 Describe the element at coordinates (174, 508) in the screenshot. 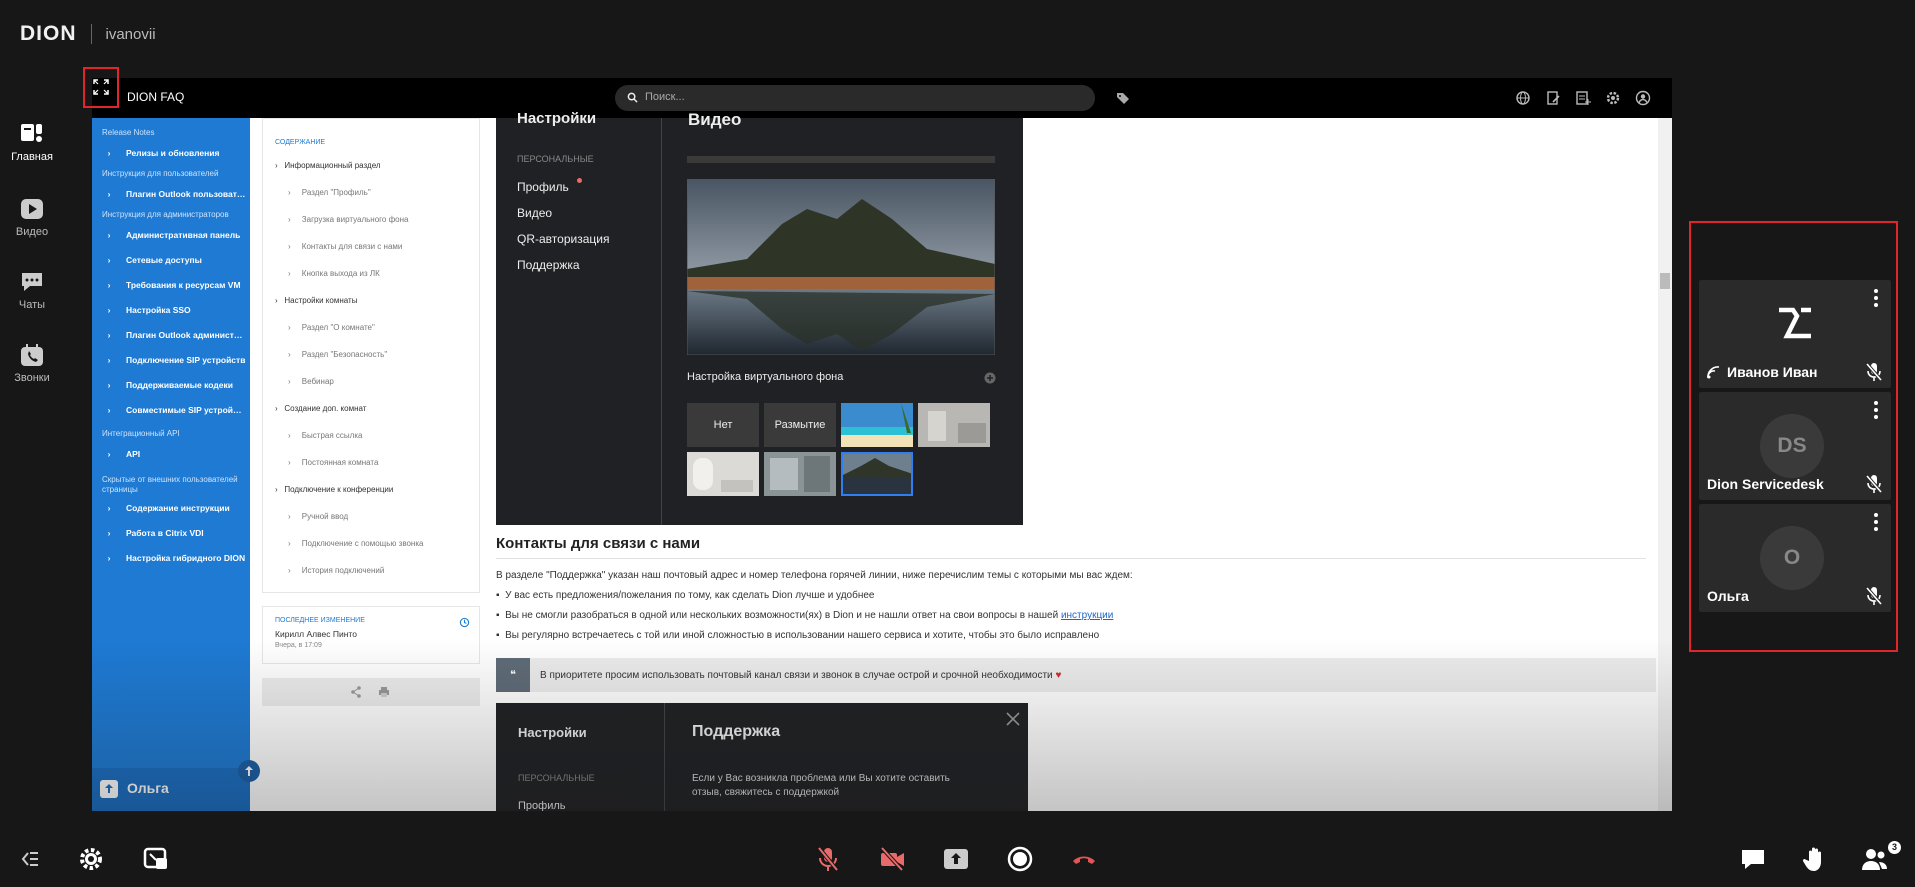

I see `sidebar-item: › Содержание инструкции` at that location.